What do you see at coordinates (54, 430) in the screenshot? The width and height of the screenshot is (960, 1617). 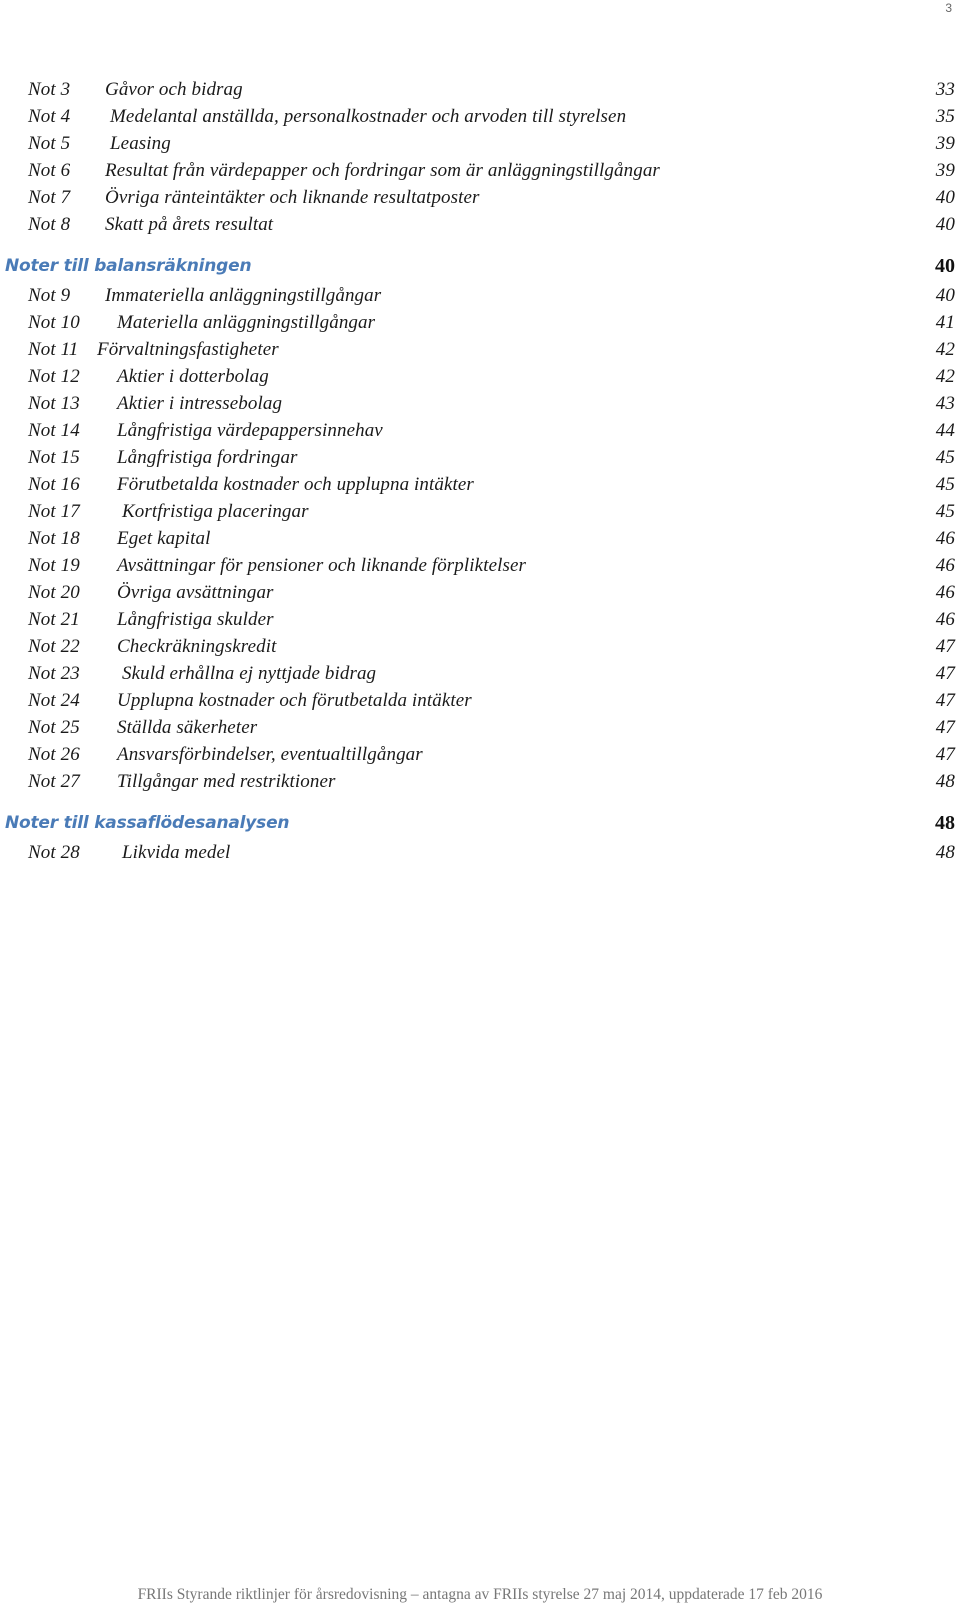 I see `toc-entry-number: Not 14` at bounding box center [54, 430].